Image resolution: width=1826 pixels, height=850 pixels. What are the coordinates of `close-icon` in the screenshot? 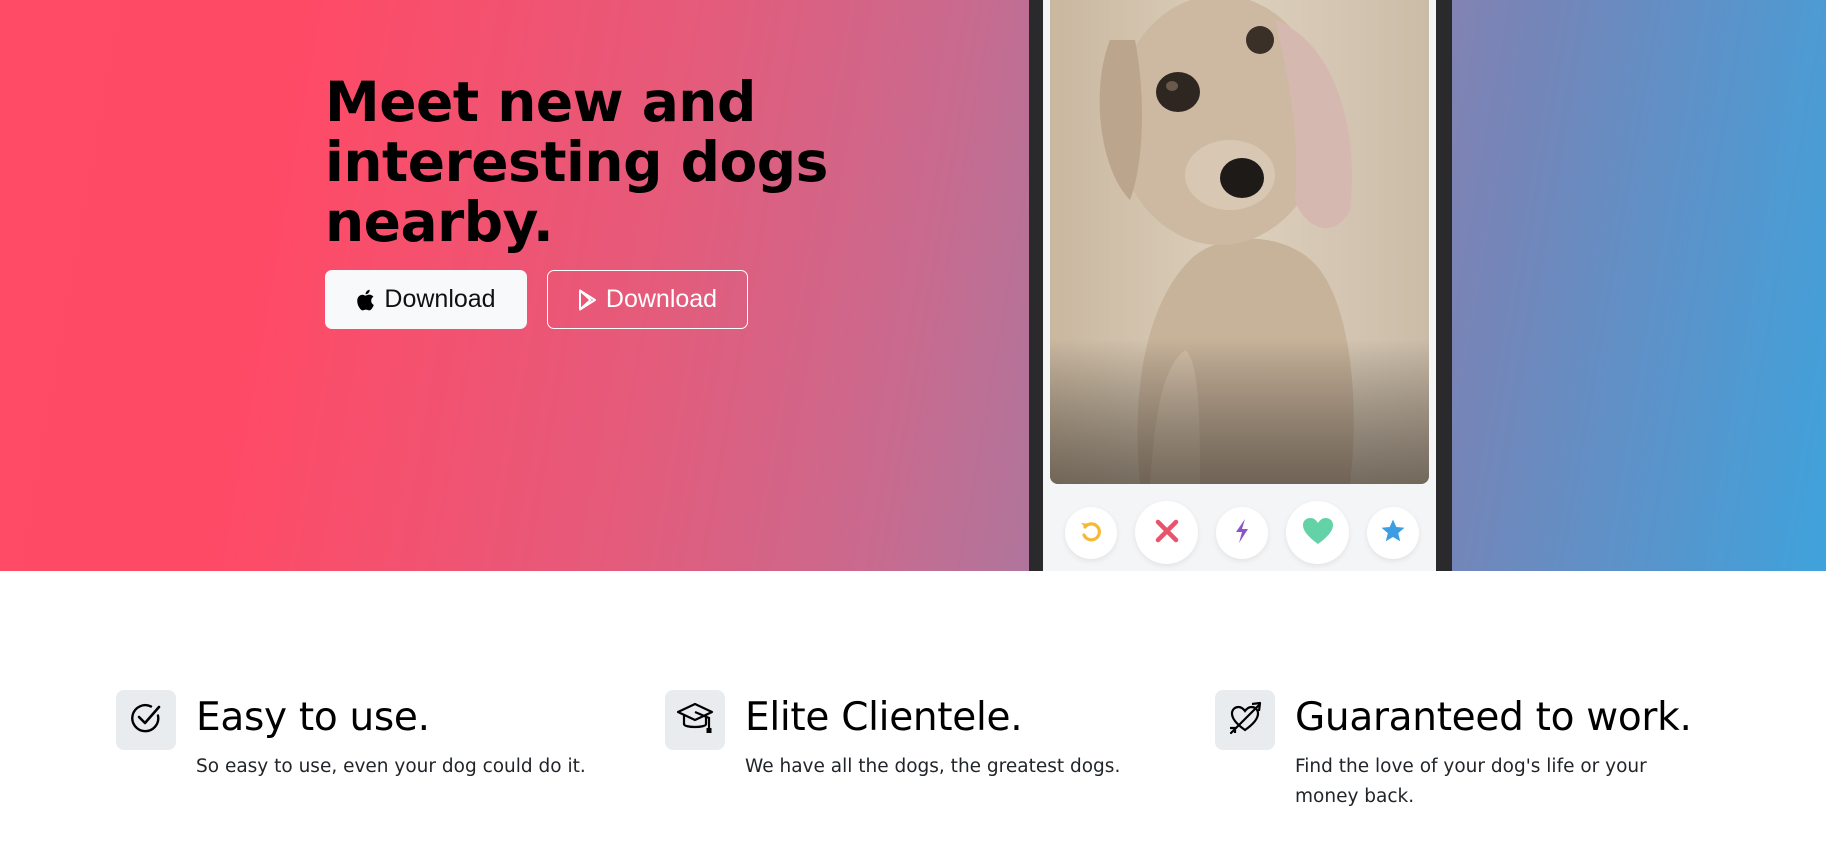 It's located at (1167, 533).